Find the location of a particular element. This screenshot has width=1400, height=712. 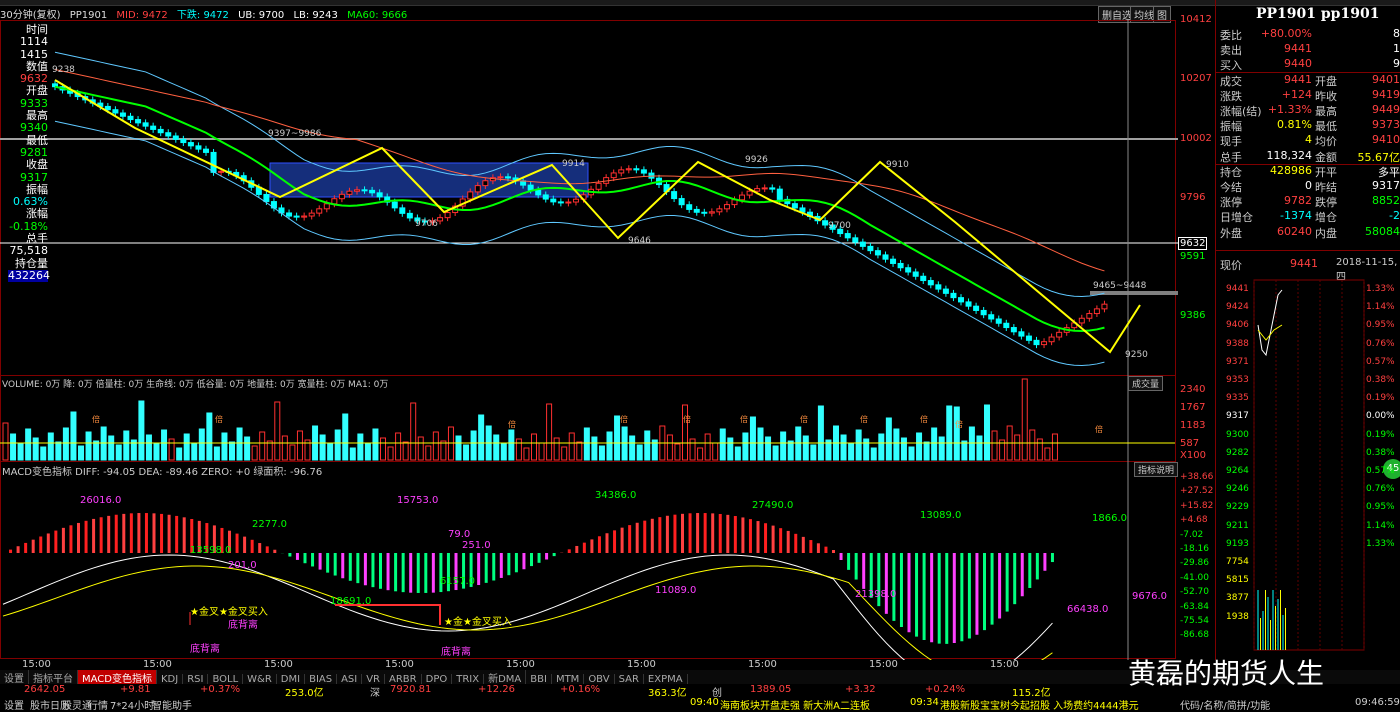

quote-label: 内盘 is located at coordinates (1326, 233).